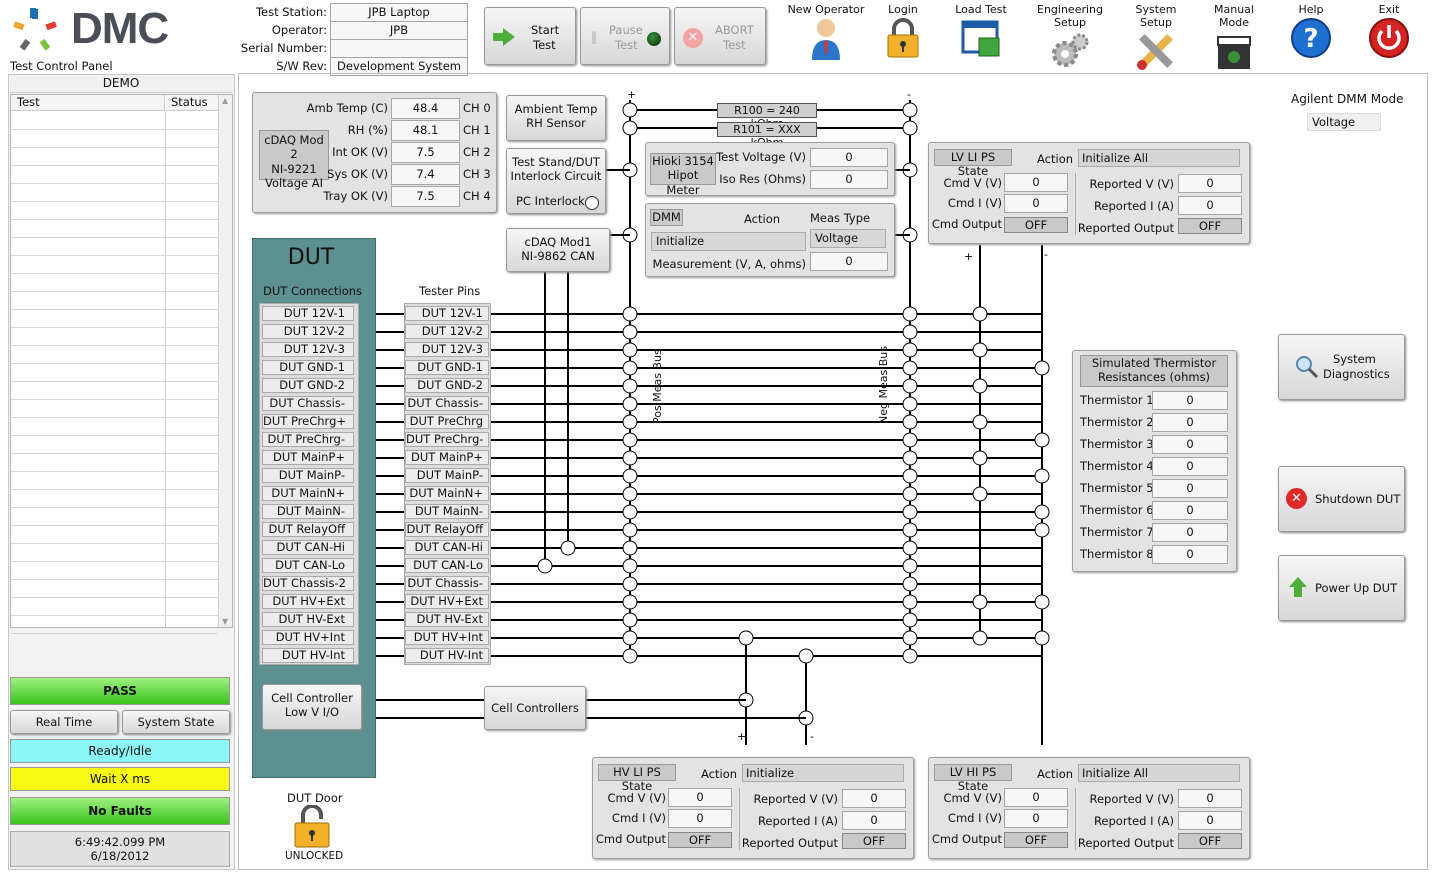 This screenshot has width=1434, height=875. Describe the element at coordinates (1036, 840) in the screenshot. I see `lvhi-cmd-output-toggle: OFF` at that location.